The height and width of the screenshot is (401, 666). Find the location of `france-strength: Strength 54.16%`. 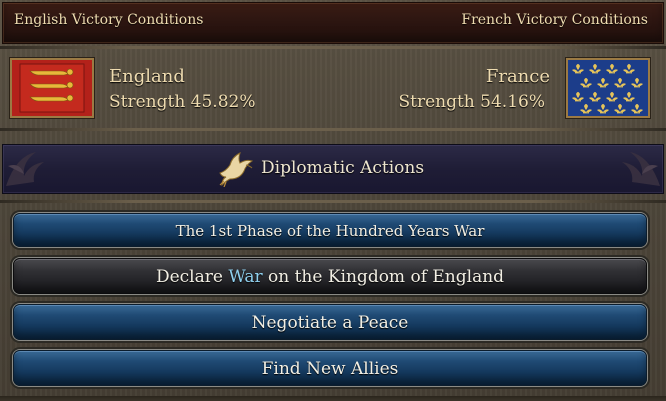

france-strength: Strength 54.16% is located at coordinates (471, 102).